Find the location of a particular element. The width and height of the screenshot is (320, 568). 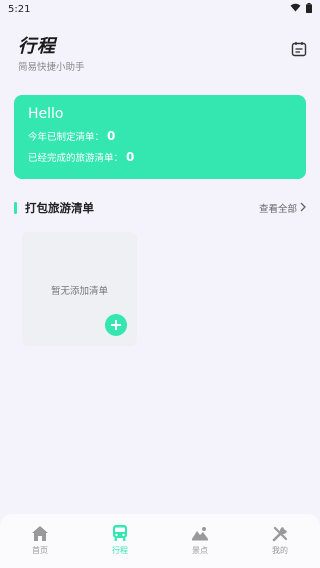

tab-home-label: 首页 is located at coordinates (40, 550).